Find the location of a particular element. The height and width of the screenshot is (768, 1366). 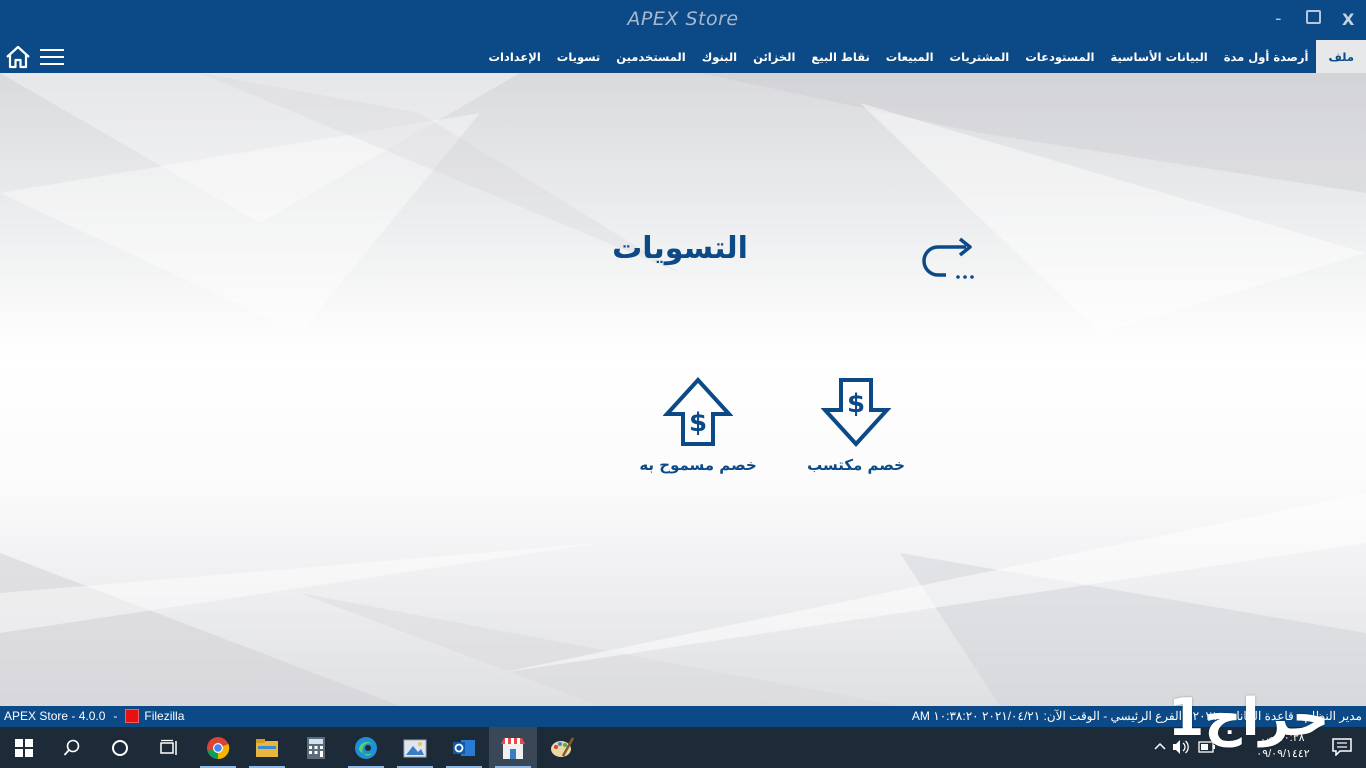

menu-item-pos: نقاط البيع is located at coordinates (840, 56).